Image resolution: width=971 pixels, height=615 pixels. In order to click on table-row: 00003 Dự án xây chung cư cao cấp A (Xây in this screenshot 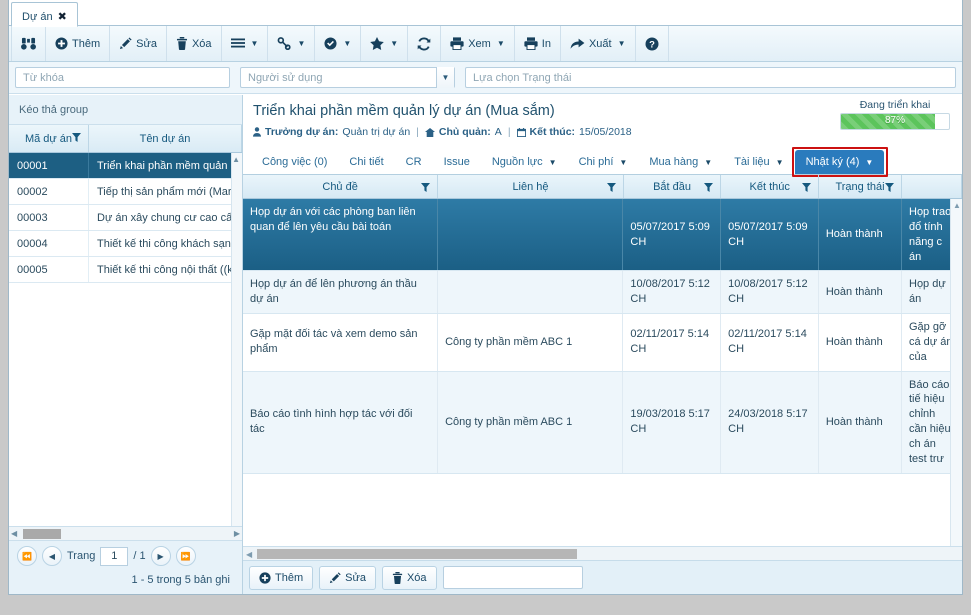, I will do `click(125, 218)`.